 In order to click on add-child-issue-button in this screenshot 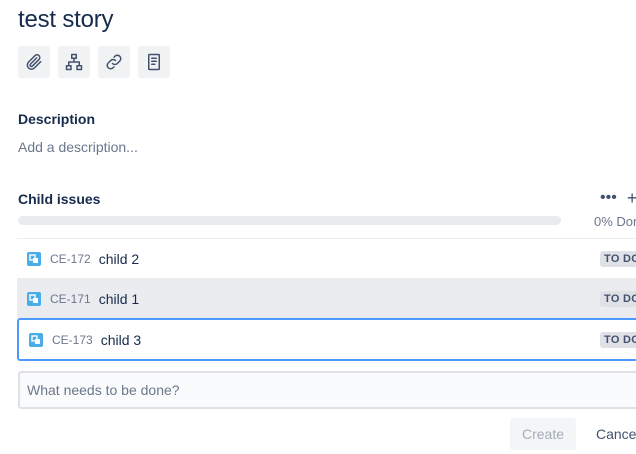, I will do `click(74, 62)`.